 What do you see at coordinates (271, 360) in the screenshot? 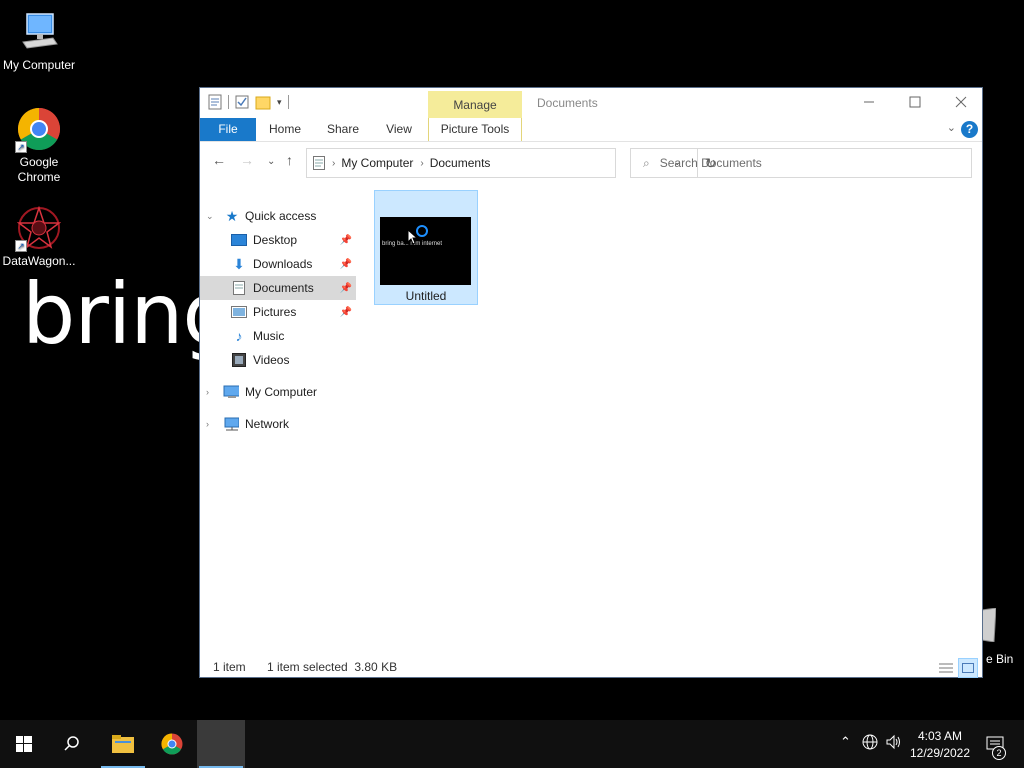
I see `nav-label: Videos` at bounding box center [271, 360].